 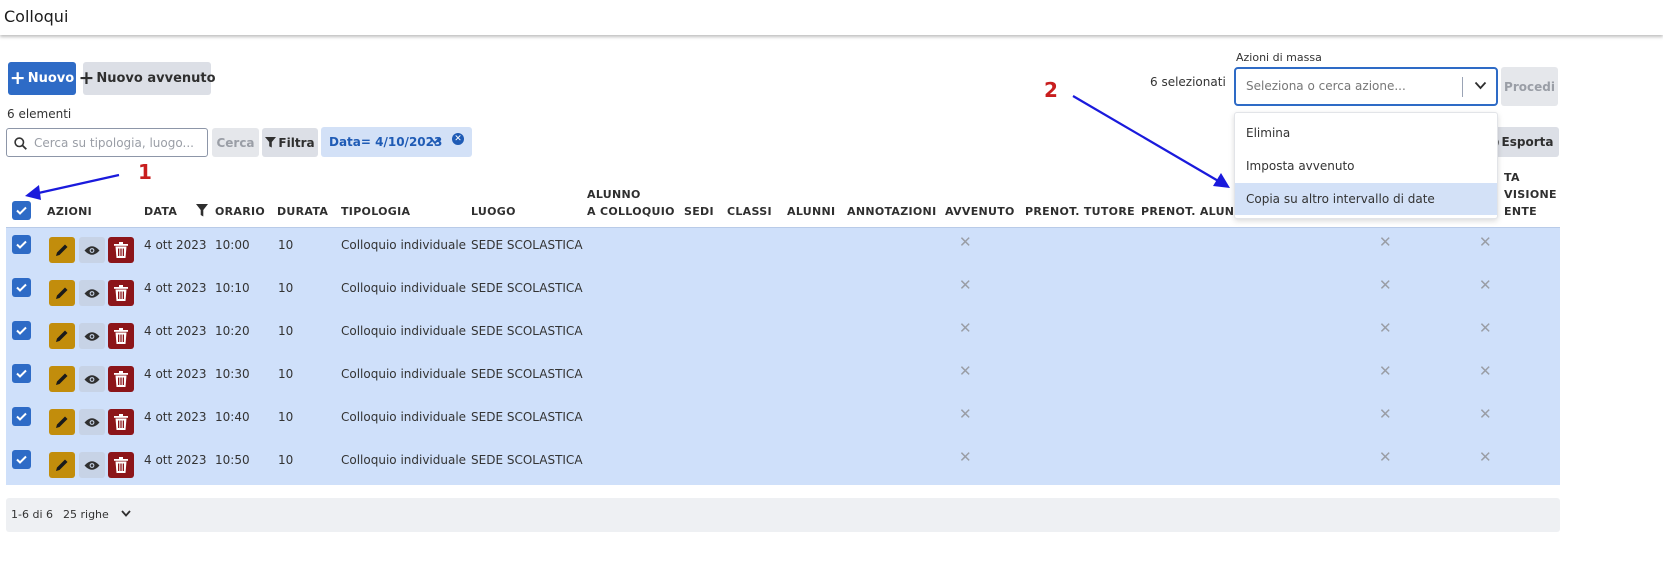 I want to click on annotation-marker-2: 2, so click(x=1051, y=90).